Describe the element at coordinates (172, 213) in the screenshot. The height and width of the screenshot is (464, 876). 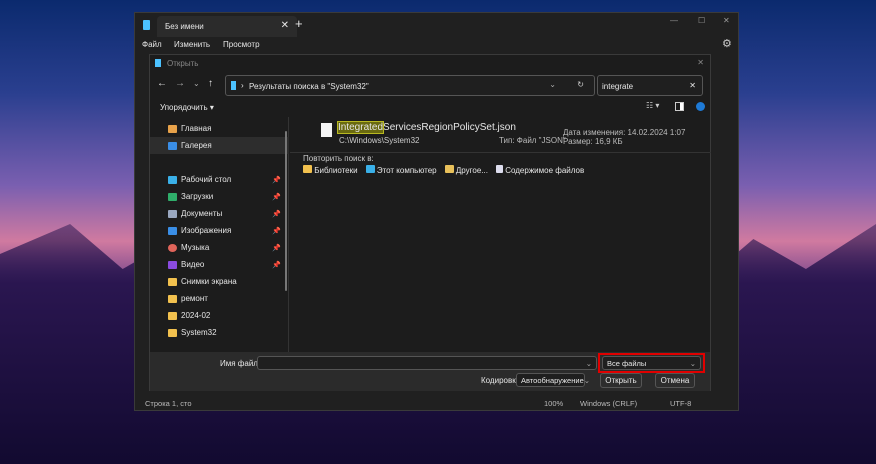
I see `documents-icon` at that location.